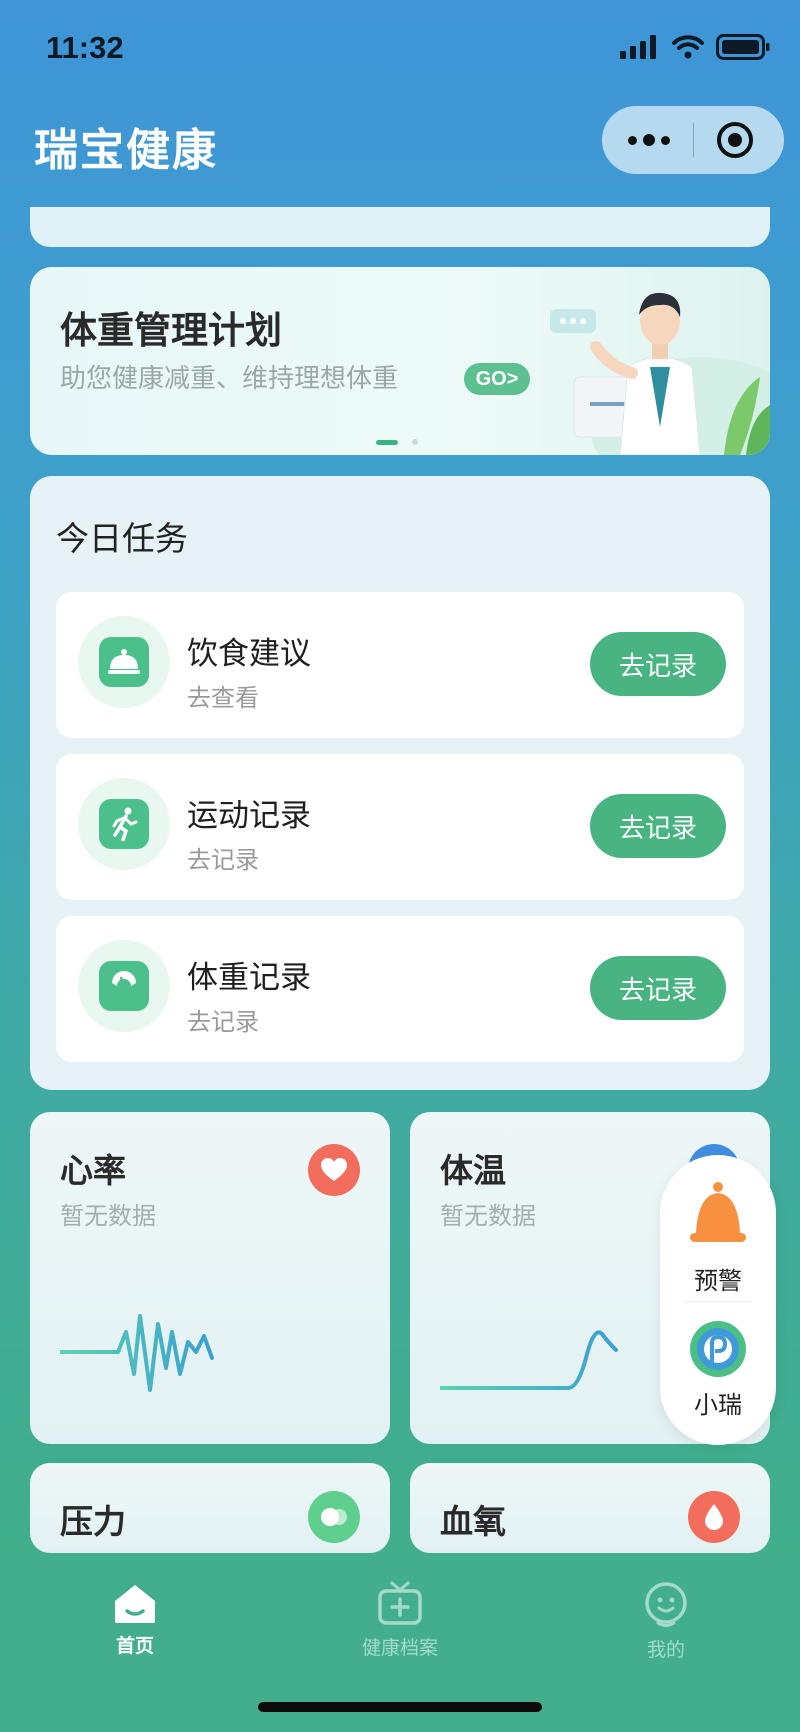 The width and height of the screenshot is (800, 1732). I want to click on stress-icon, so click(334, 1517).